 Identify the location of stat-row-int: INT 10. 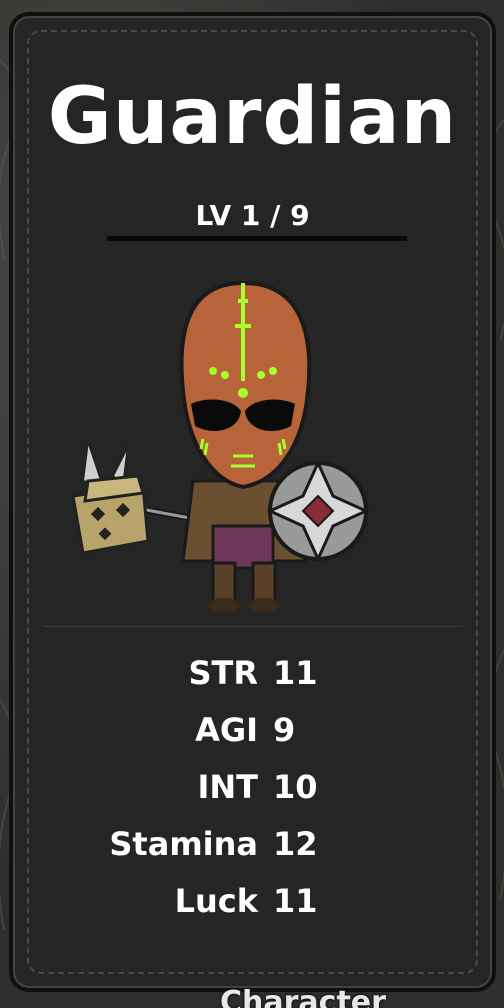
(256, 796).